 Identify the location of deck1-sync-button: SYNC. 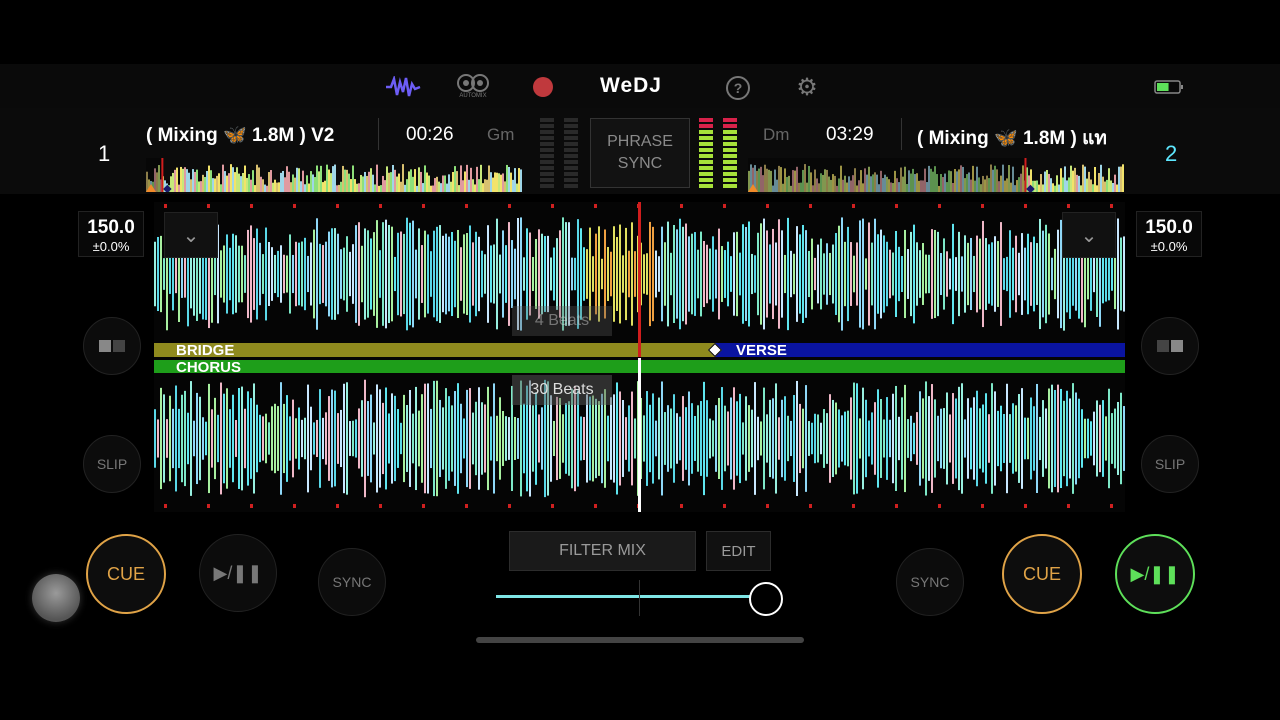
(352, 582).